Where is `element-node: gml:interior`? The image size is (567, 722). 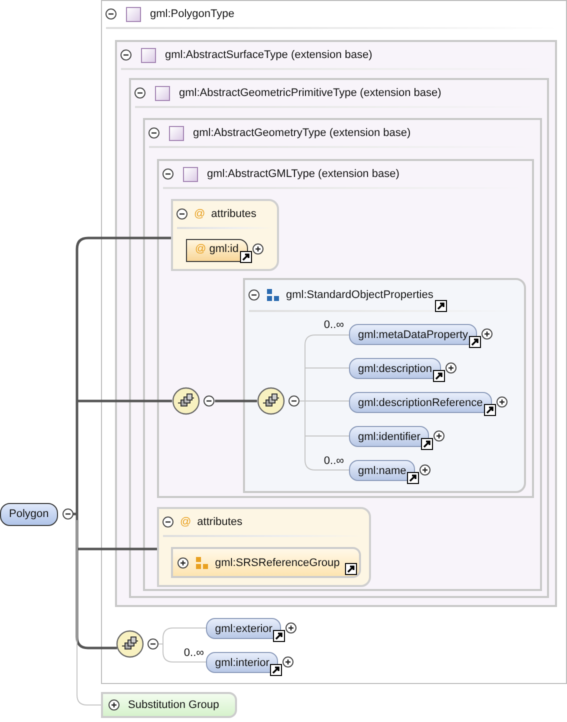
element-node: gml:interior is located at coordinates (242, 662).